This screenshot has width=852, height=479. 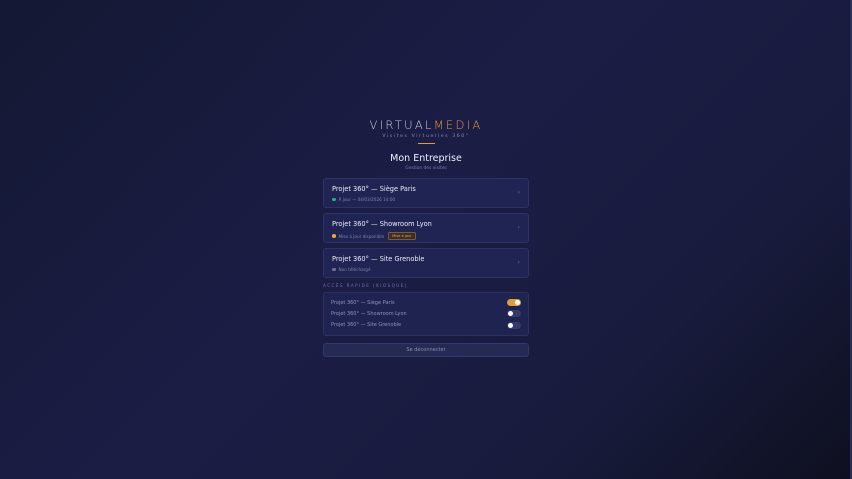 What do you see at coordinates (426, 350) in the screenshot?
I see `logout-button: Se déconnecter` at bounding box center [426, 350].